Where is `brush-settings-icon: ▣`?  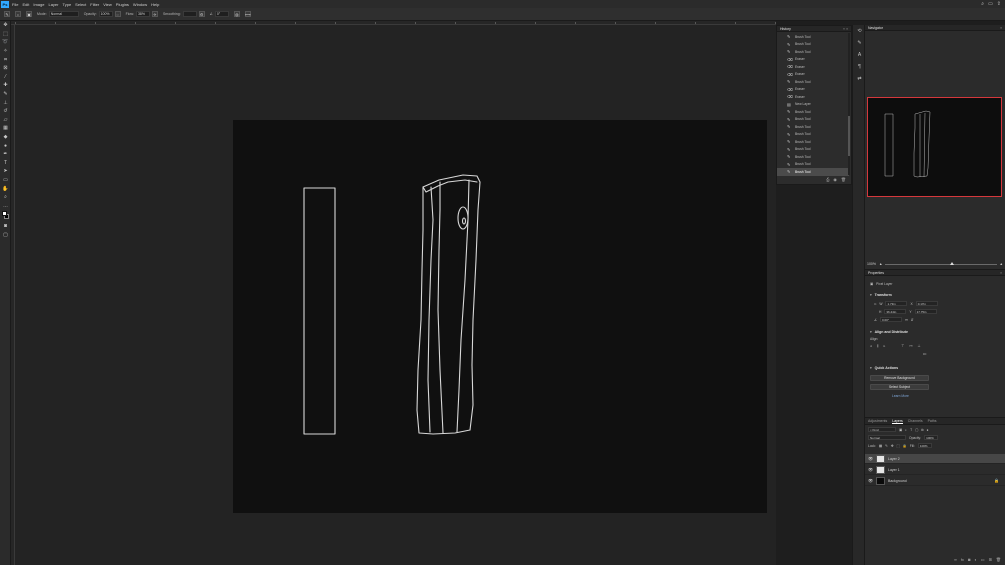
brush-settings-icon: ▣ is located at coordinates (29, 14).